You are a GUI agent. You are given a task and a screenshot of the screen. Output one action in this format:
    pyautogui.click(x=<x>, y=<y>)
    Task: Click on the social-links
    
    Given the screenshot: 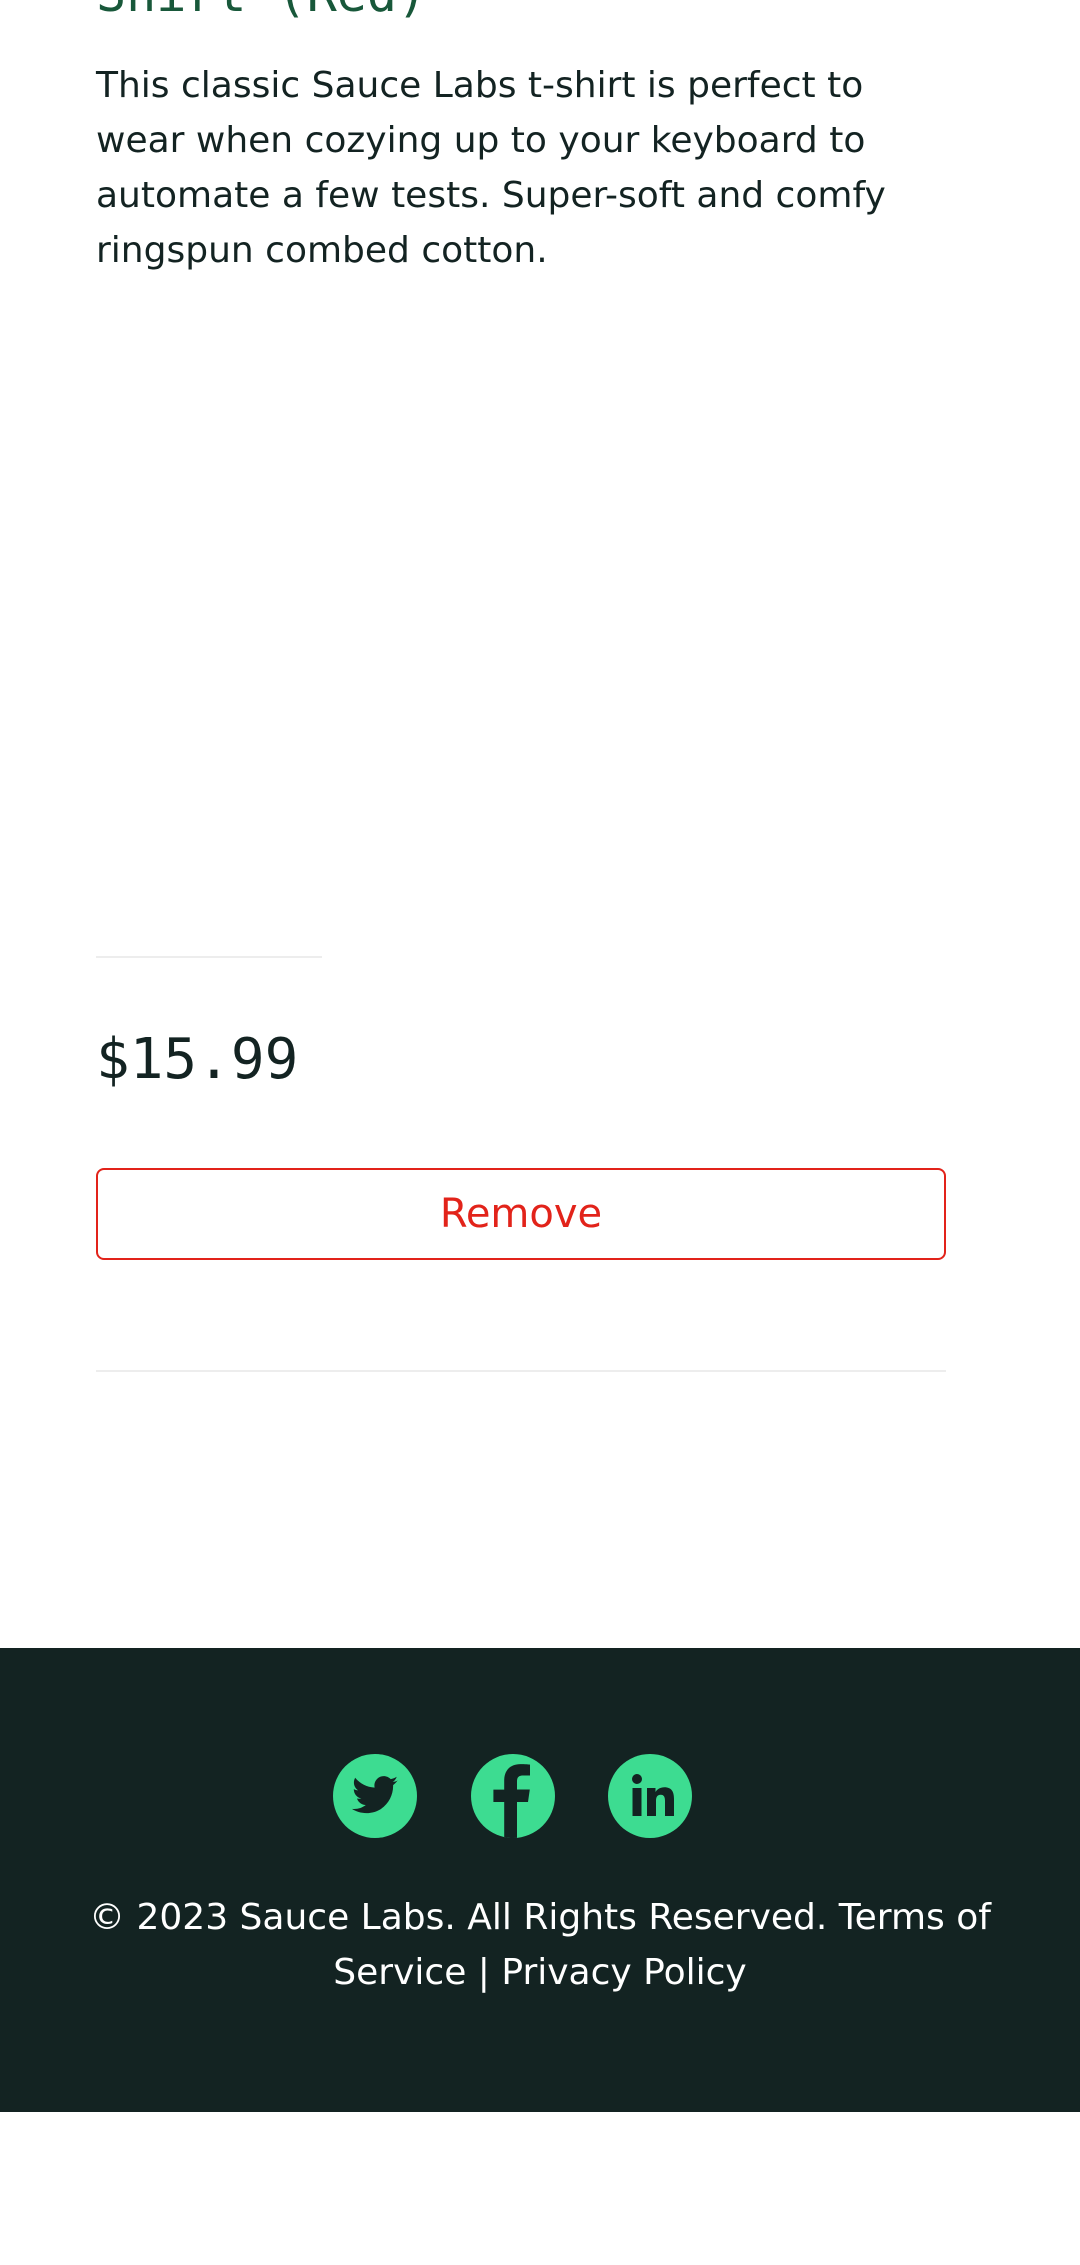 What is the action you would take?
    pyautogui.click(x=540, y=1796)
    